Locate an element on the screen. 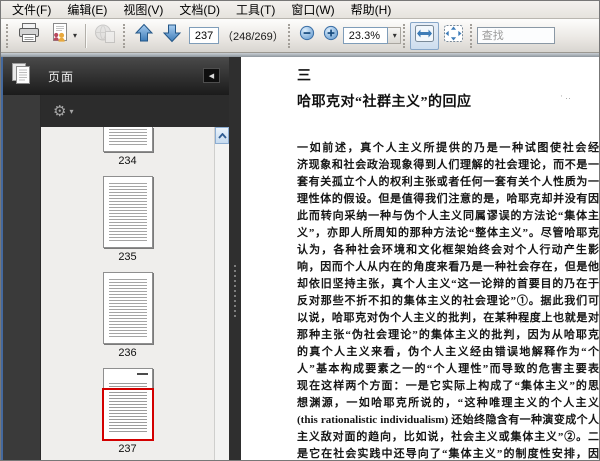 This screenshot has width=600, height=461. page-thumbnail: 237 is located at coordinates (127, 411).